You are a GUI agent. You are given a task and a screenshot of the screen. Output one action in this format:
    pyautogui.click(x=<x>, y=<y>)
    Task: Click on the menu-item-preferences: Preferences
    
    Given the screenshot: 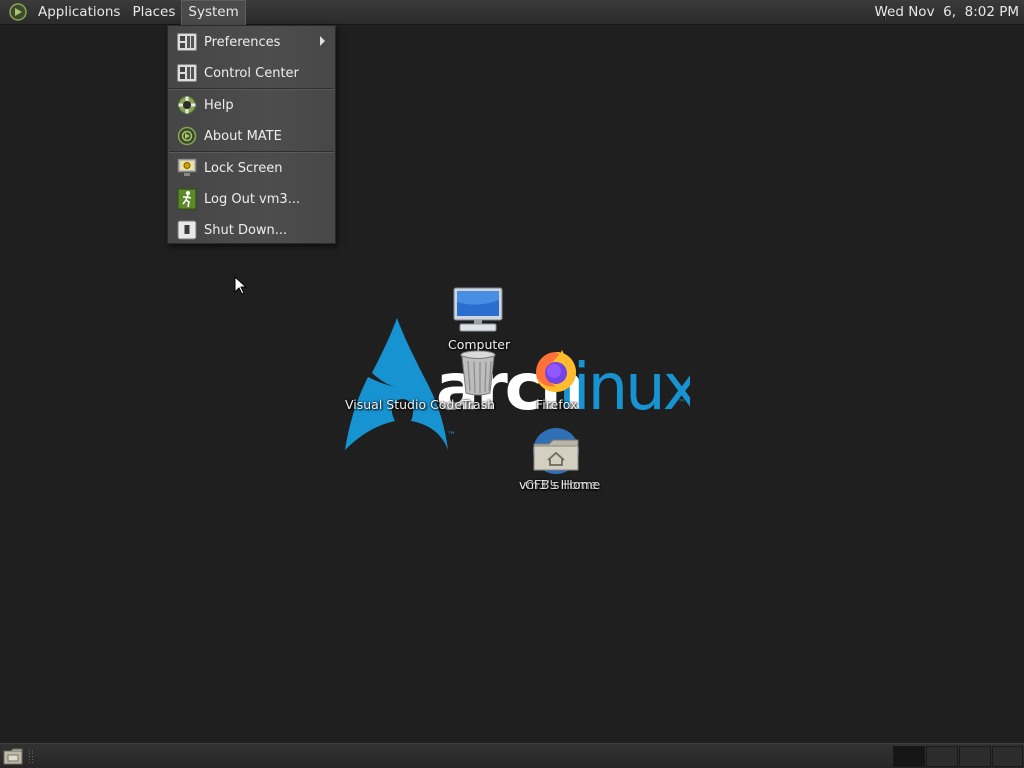 What is the action you would take?
    pyautogui.click(x=251, y=42)
    